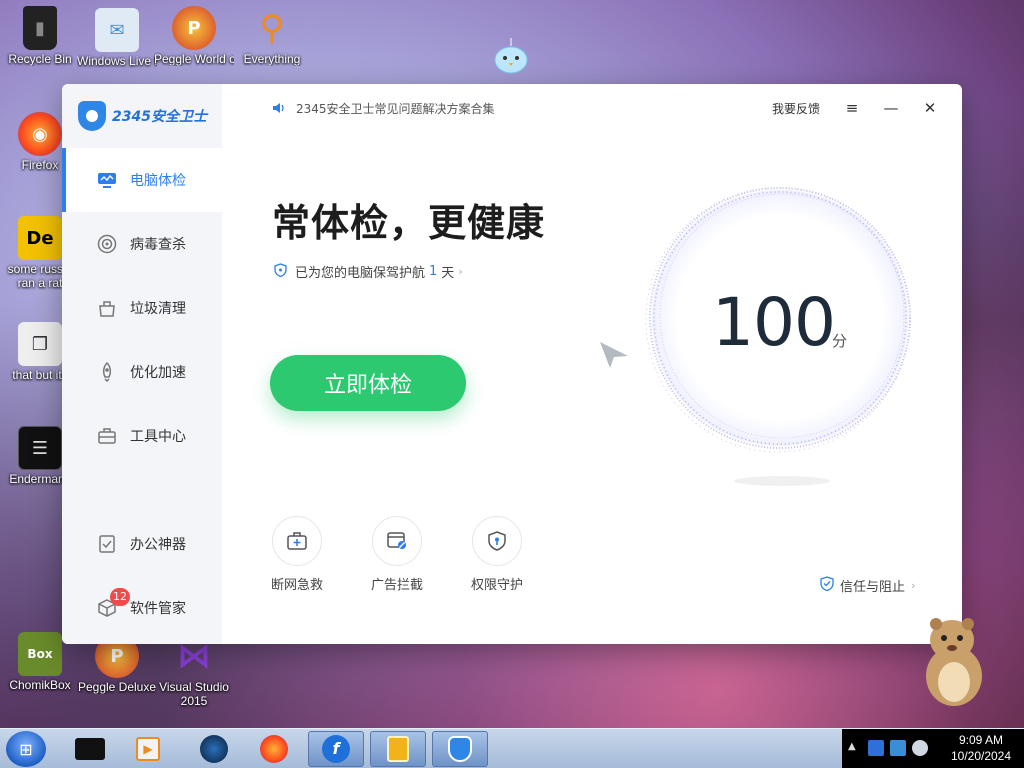 The height and width of the screenshot is (768, 1024). I want to click on globe-icon, so click(214, 749).